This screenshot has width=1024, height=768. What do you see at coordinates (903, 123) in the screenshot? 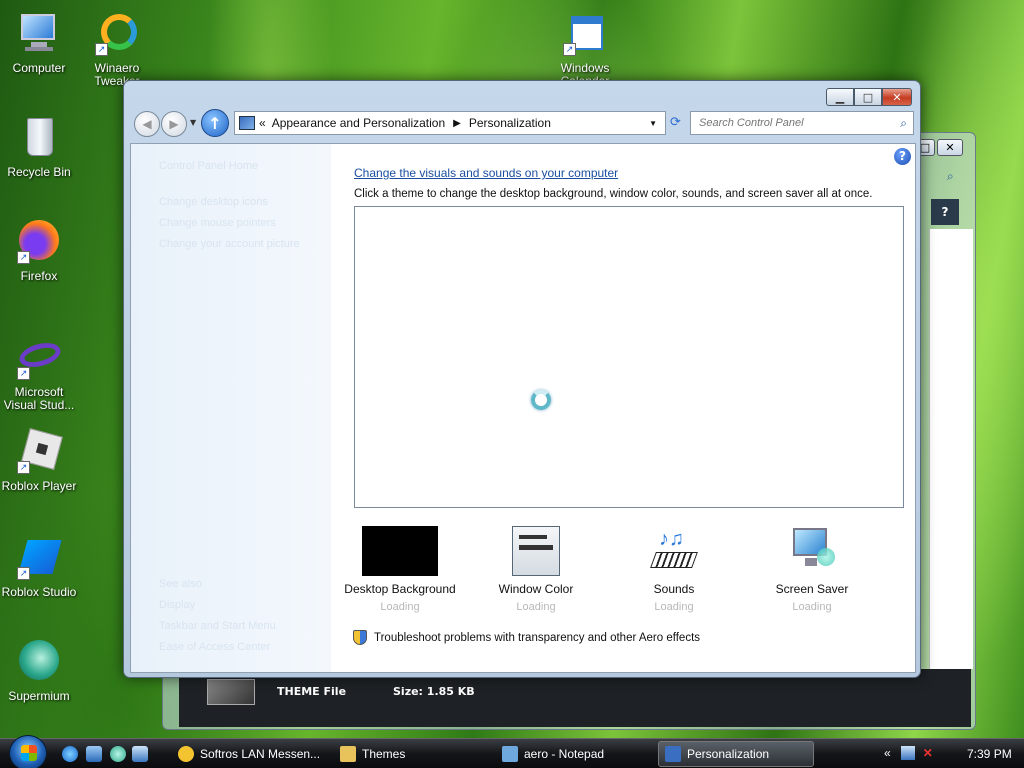
I see `search-icon: ⌕` at bounding box center [903, 123].